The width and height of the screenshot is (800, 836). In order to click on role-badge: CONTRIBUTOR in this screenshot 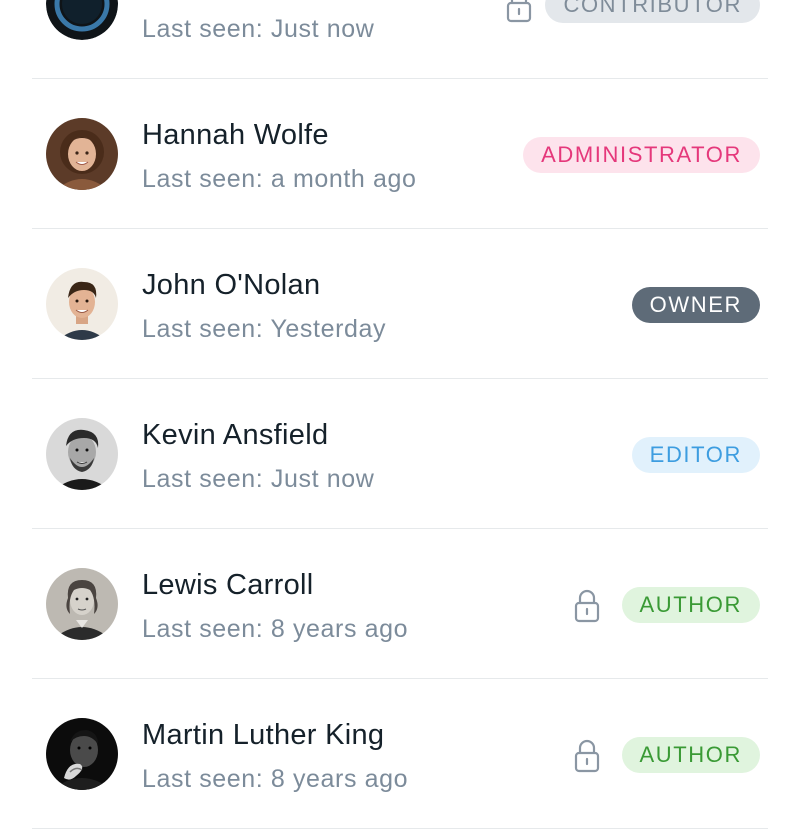, I will do `click(652, 11)`.